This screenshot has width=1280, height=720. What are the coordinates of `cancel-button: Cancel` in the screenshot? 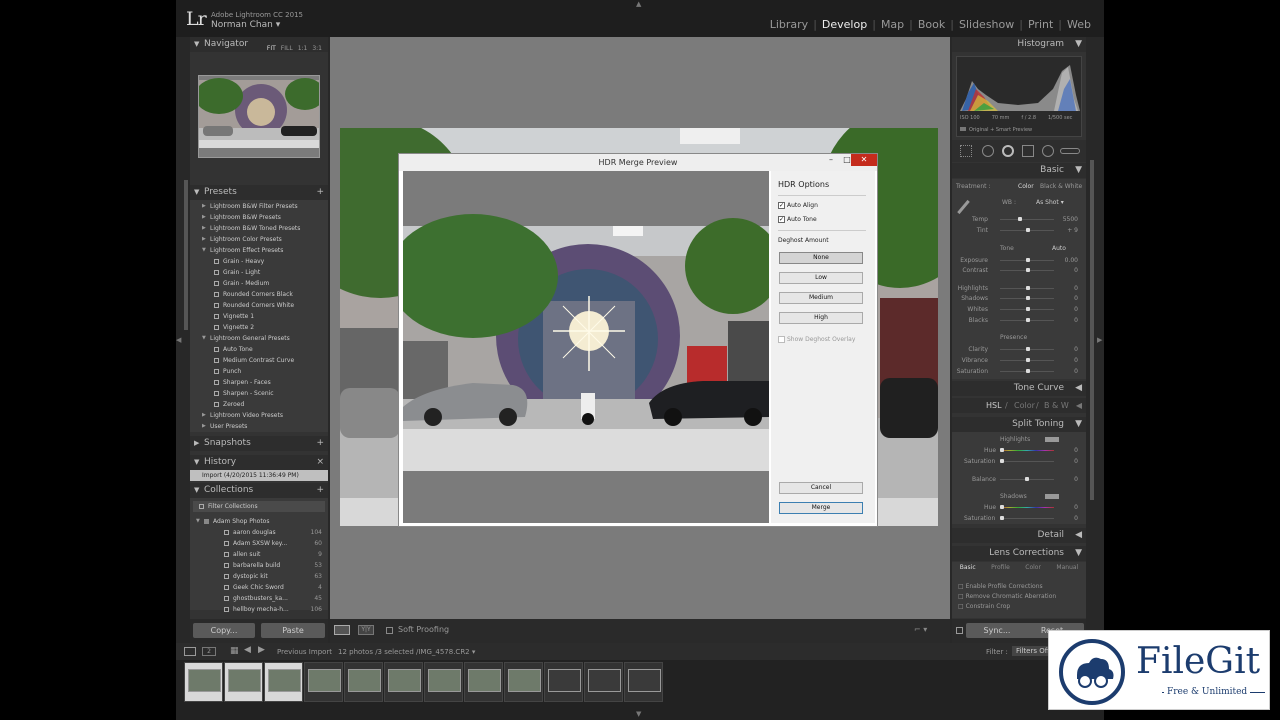 It's located at (821, 488).